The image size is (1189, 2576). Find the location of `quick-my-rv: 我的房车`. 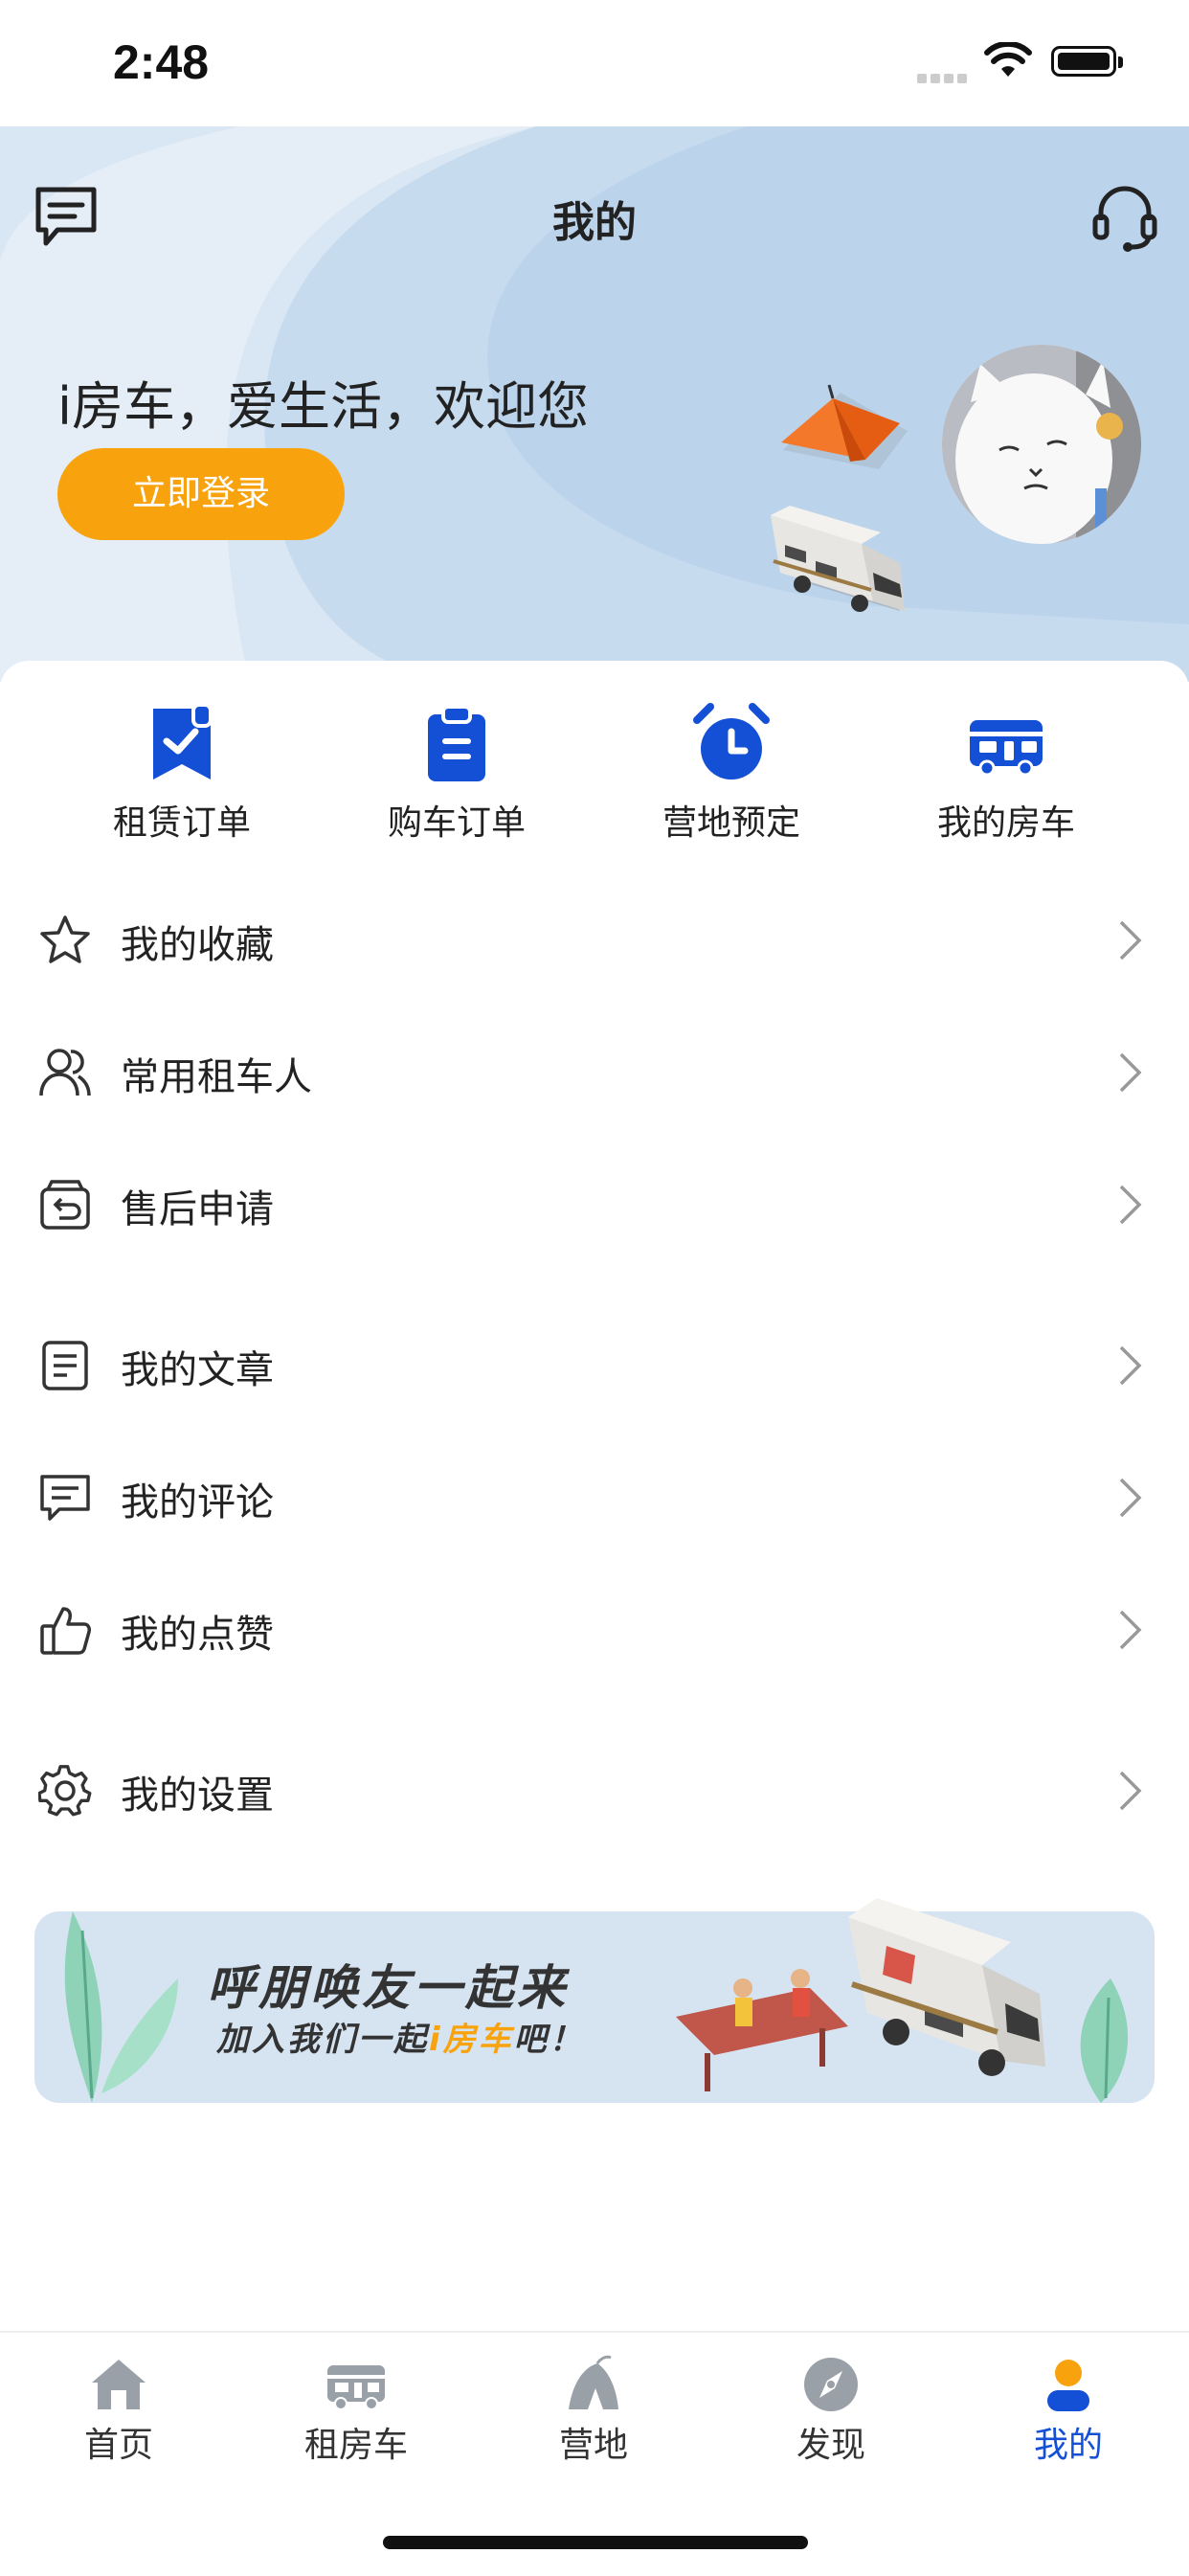

quick-my-rv: 我的房车 is located at coordinates (1006, 774).